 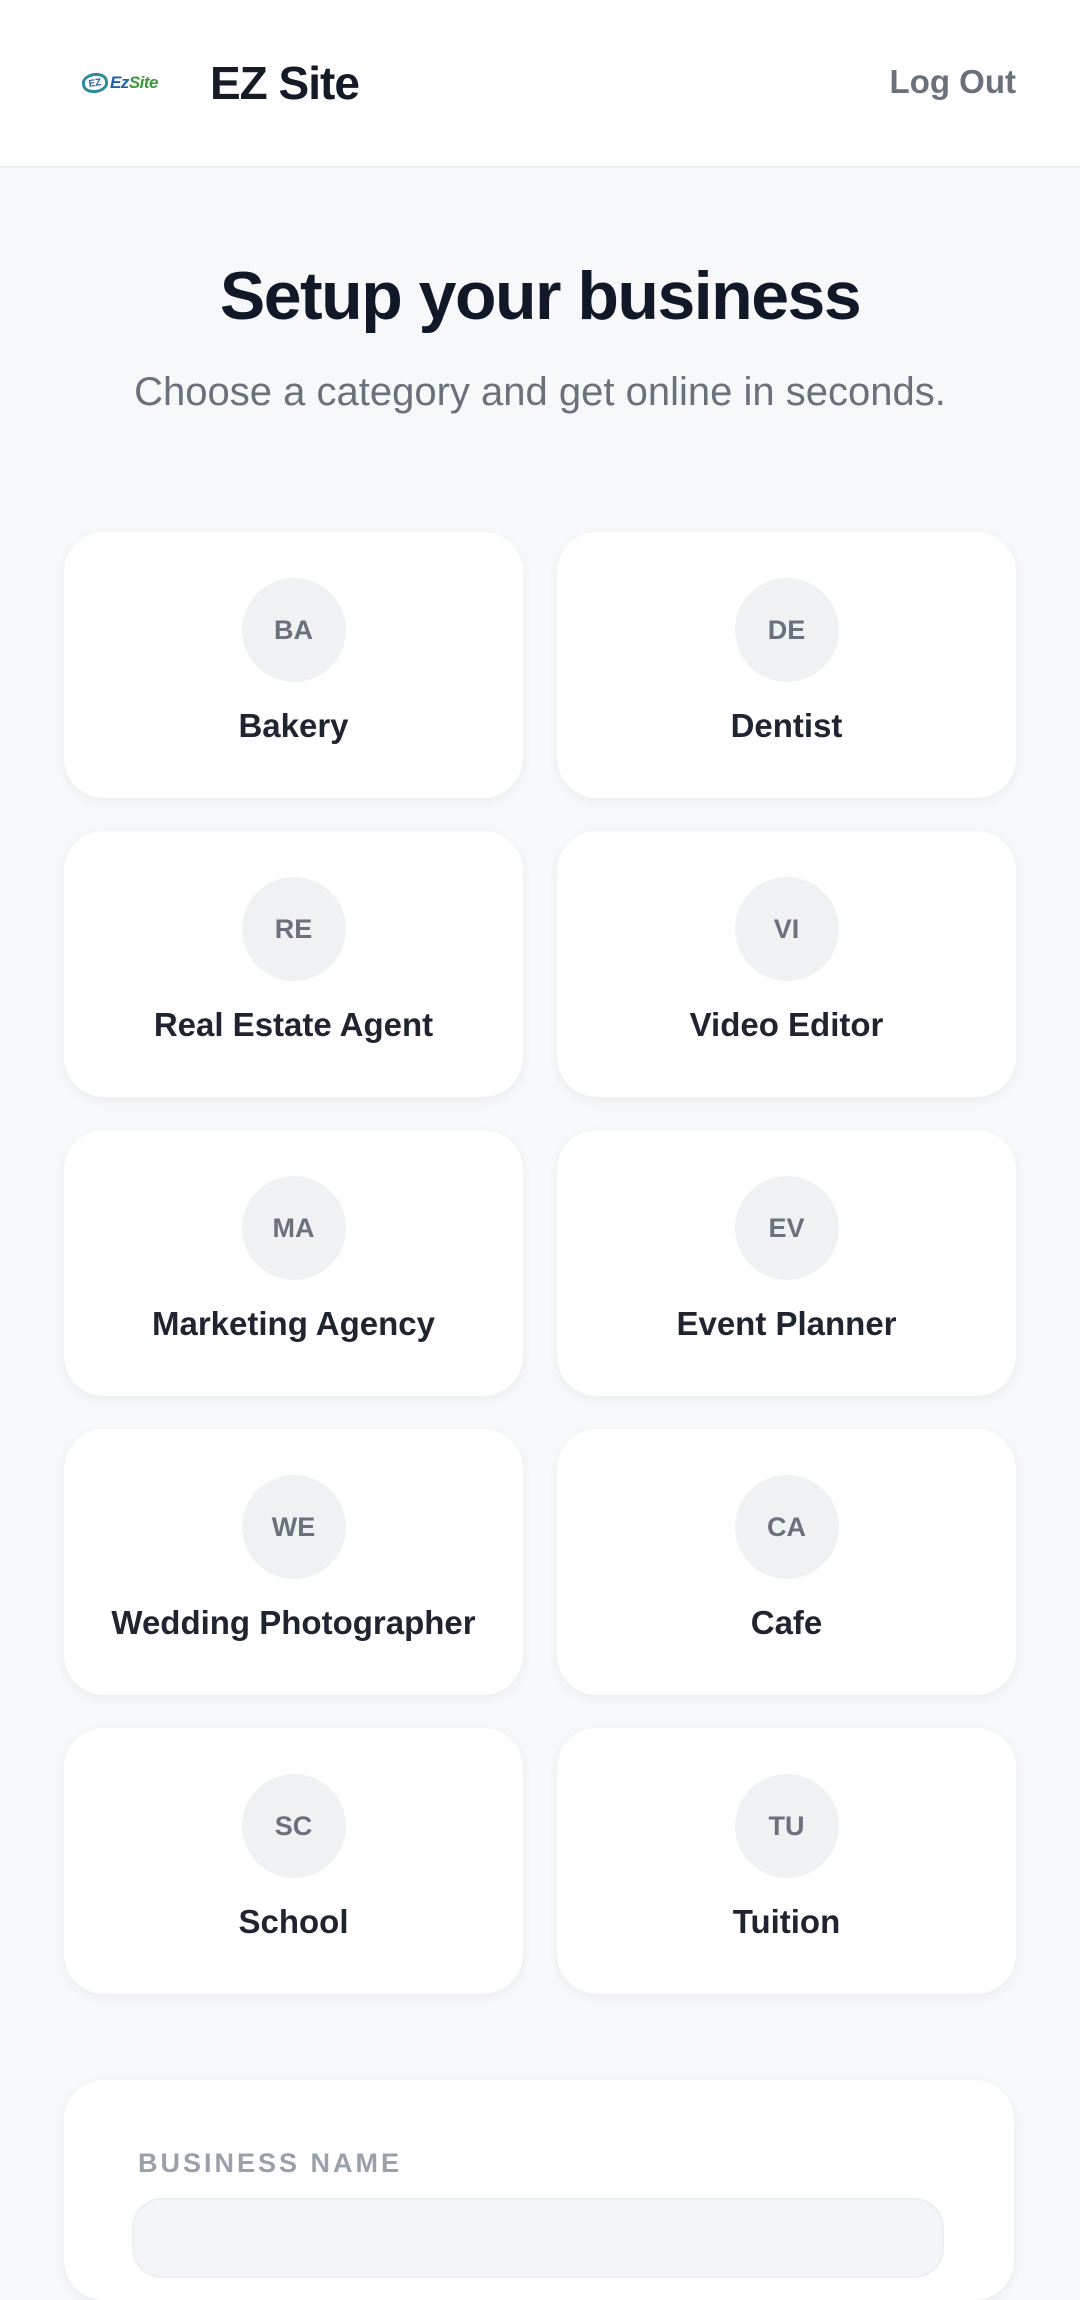 I want to click on logo-text: EzSite, so click(x=134, y=82).